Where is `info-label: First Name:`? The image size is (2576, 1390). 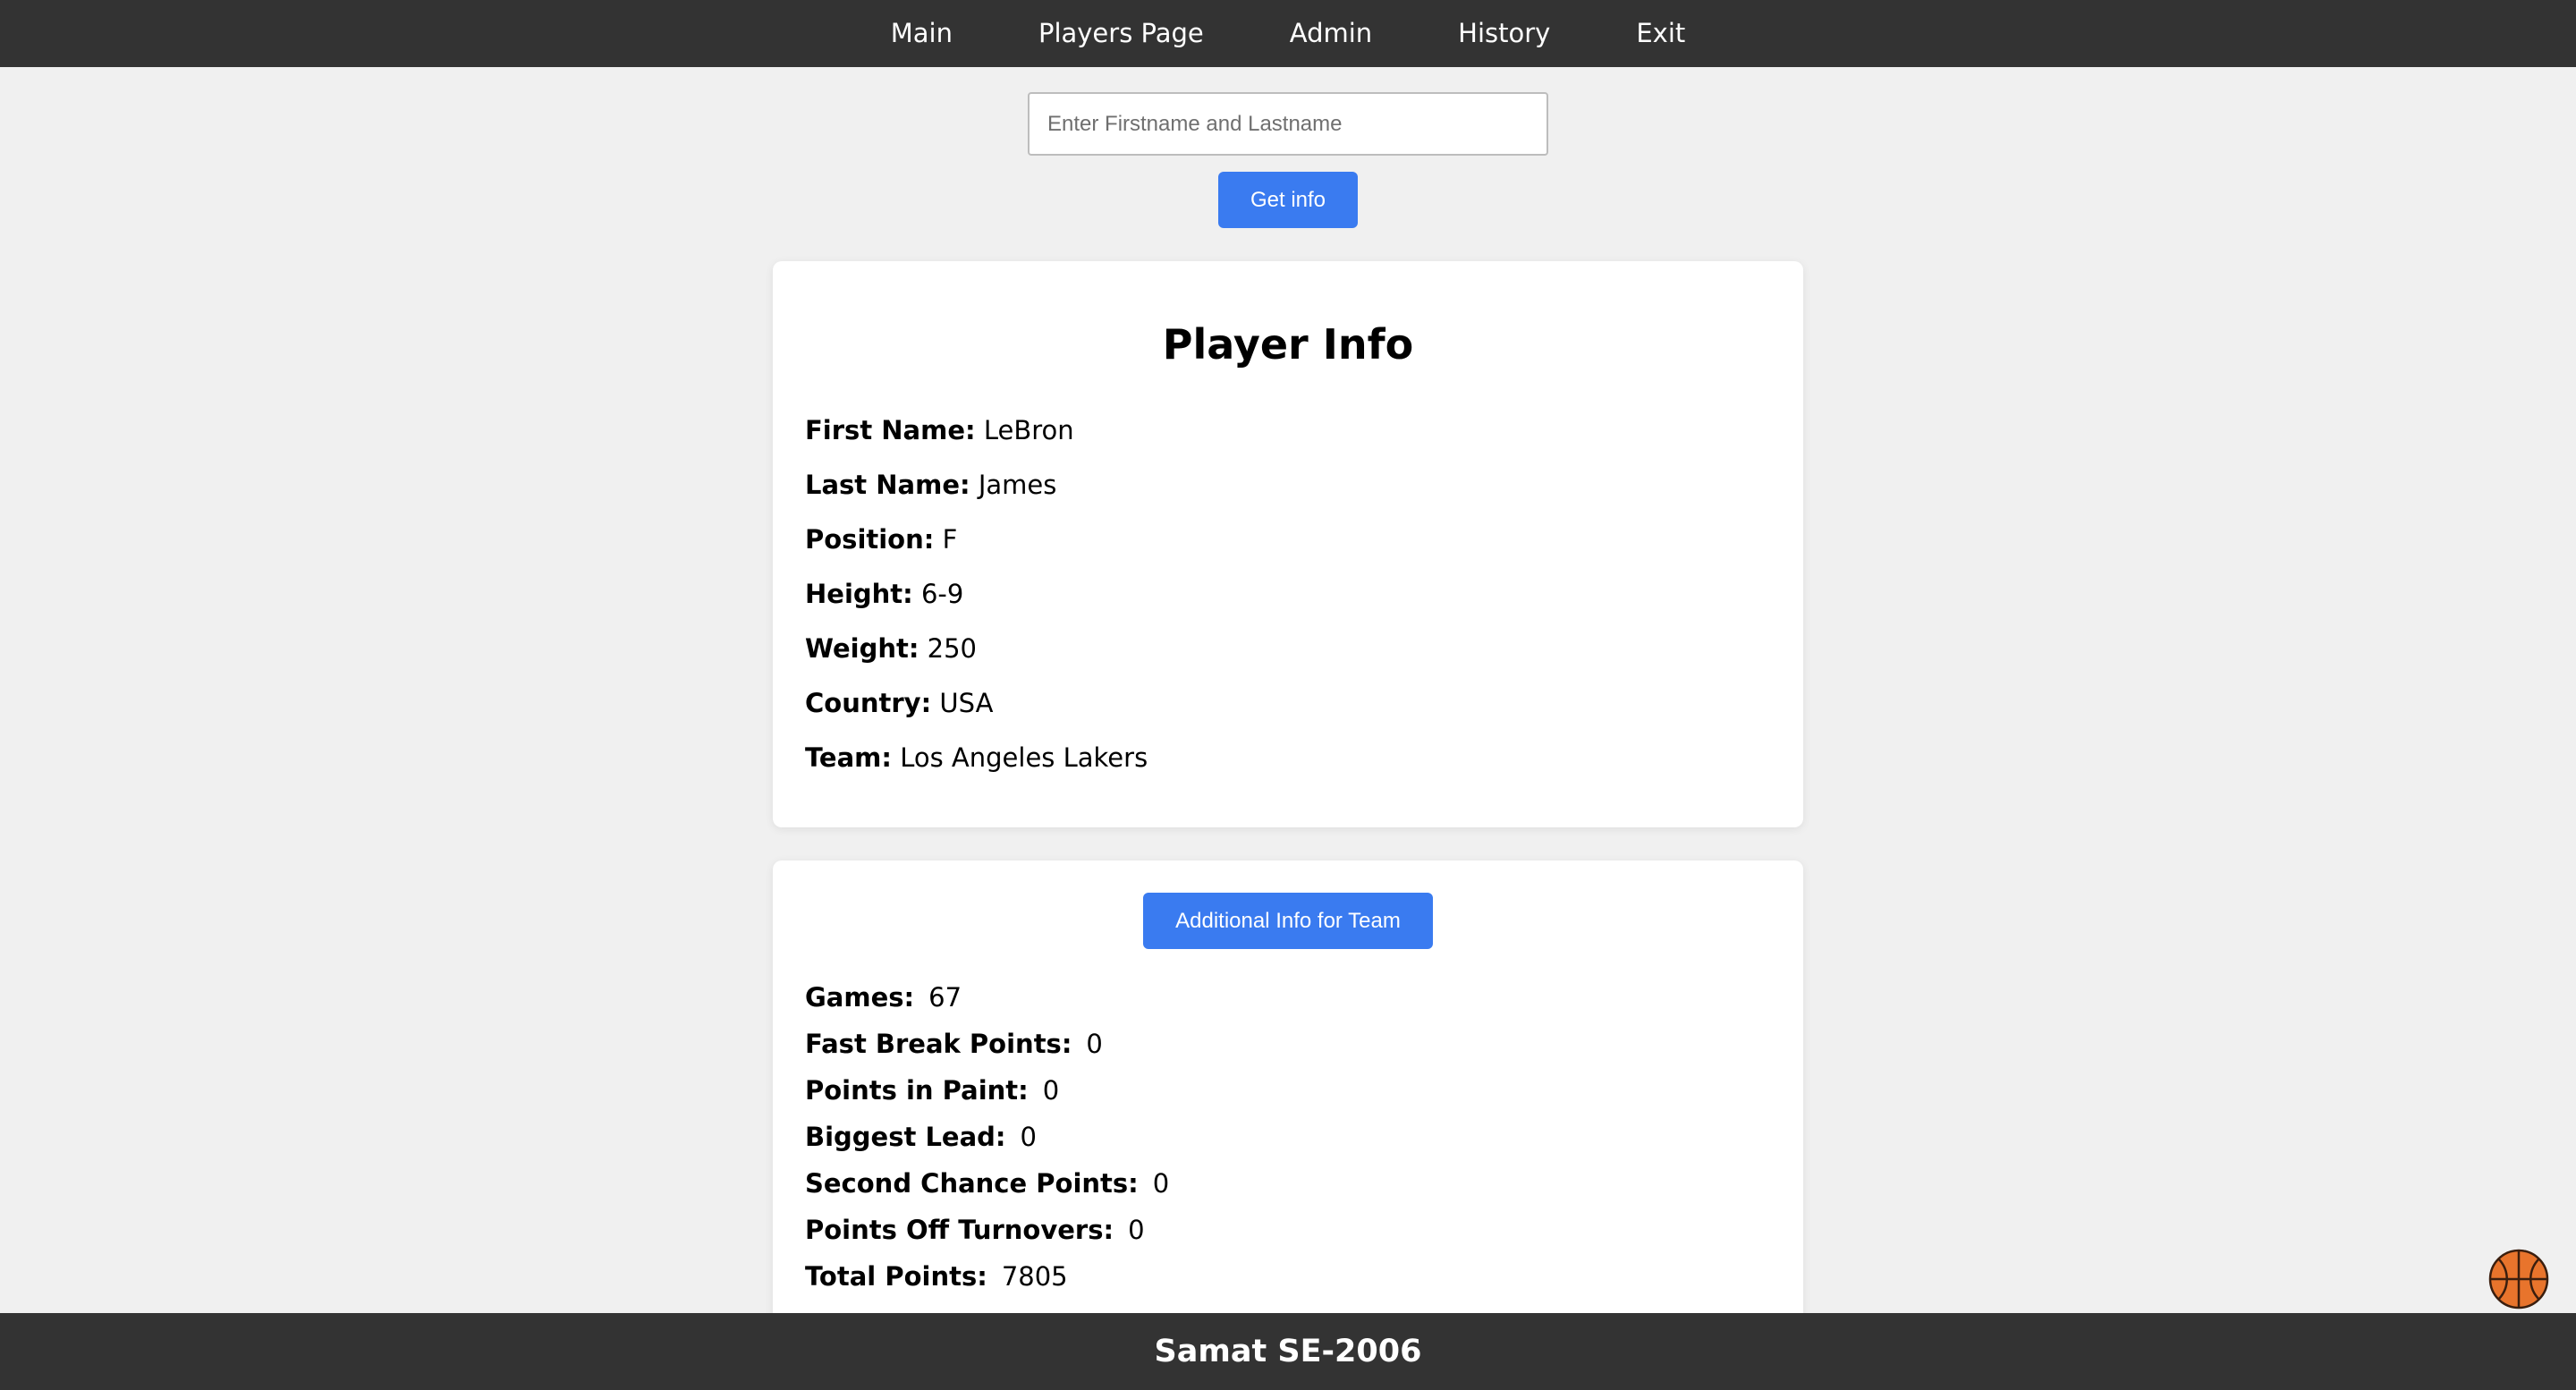 info-label: First Name: is located at coordinates (890, 430).